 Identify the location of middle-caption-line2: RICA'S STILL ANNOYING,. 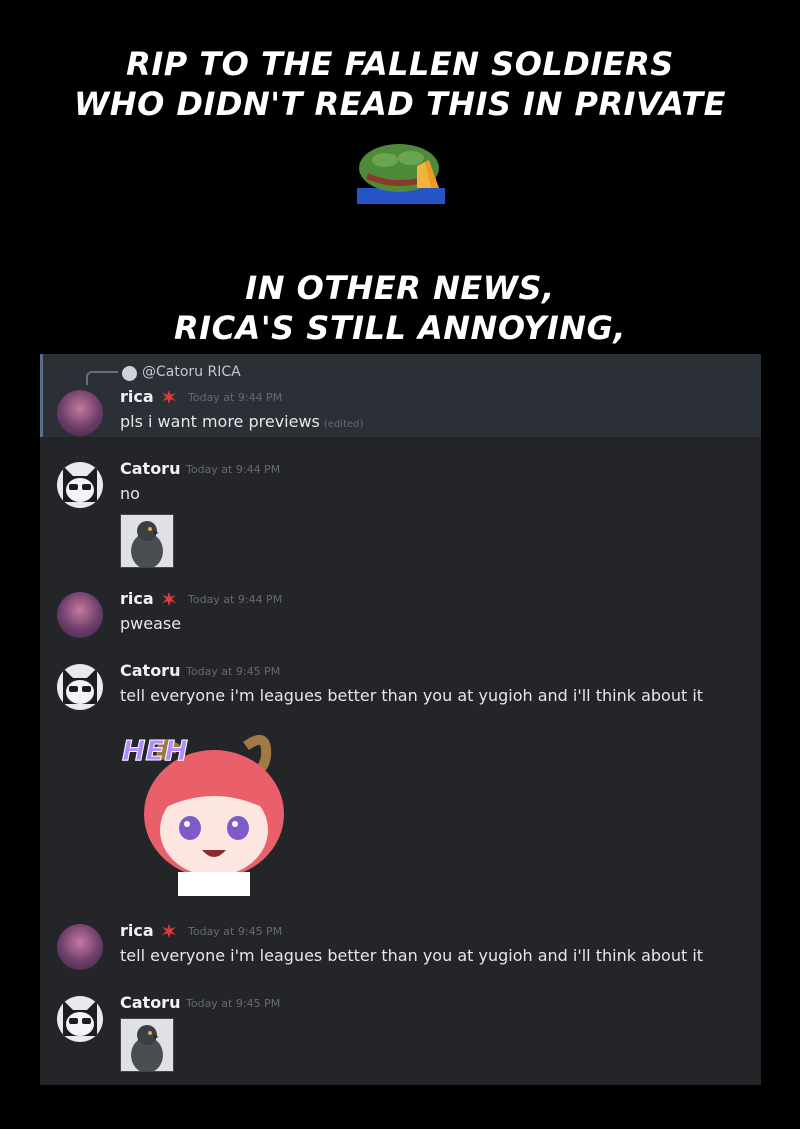
(400, 328).